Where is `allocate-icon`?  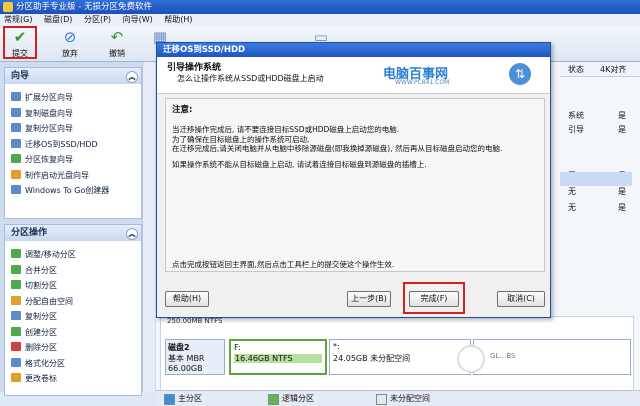 allocate-icon is located at coordinates (16, 300).